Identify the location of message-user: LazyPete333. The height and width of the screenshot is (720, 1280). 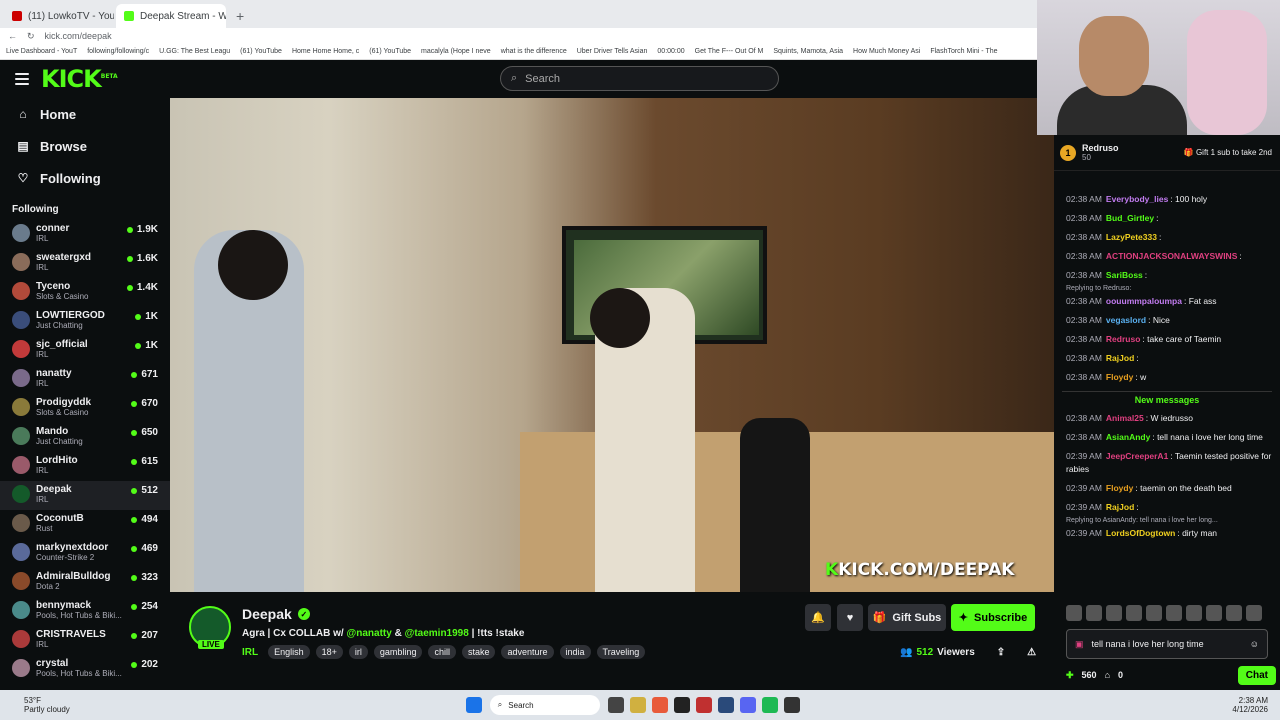
(1131, 237).